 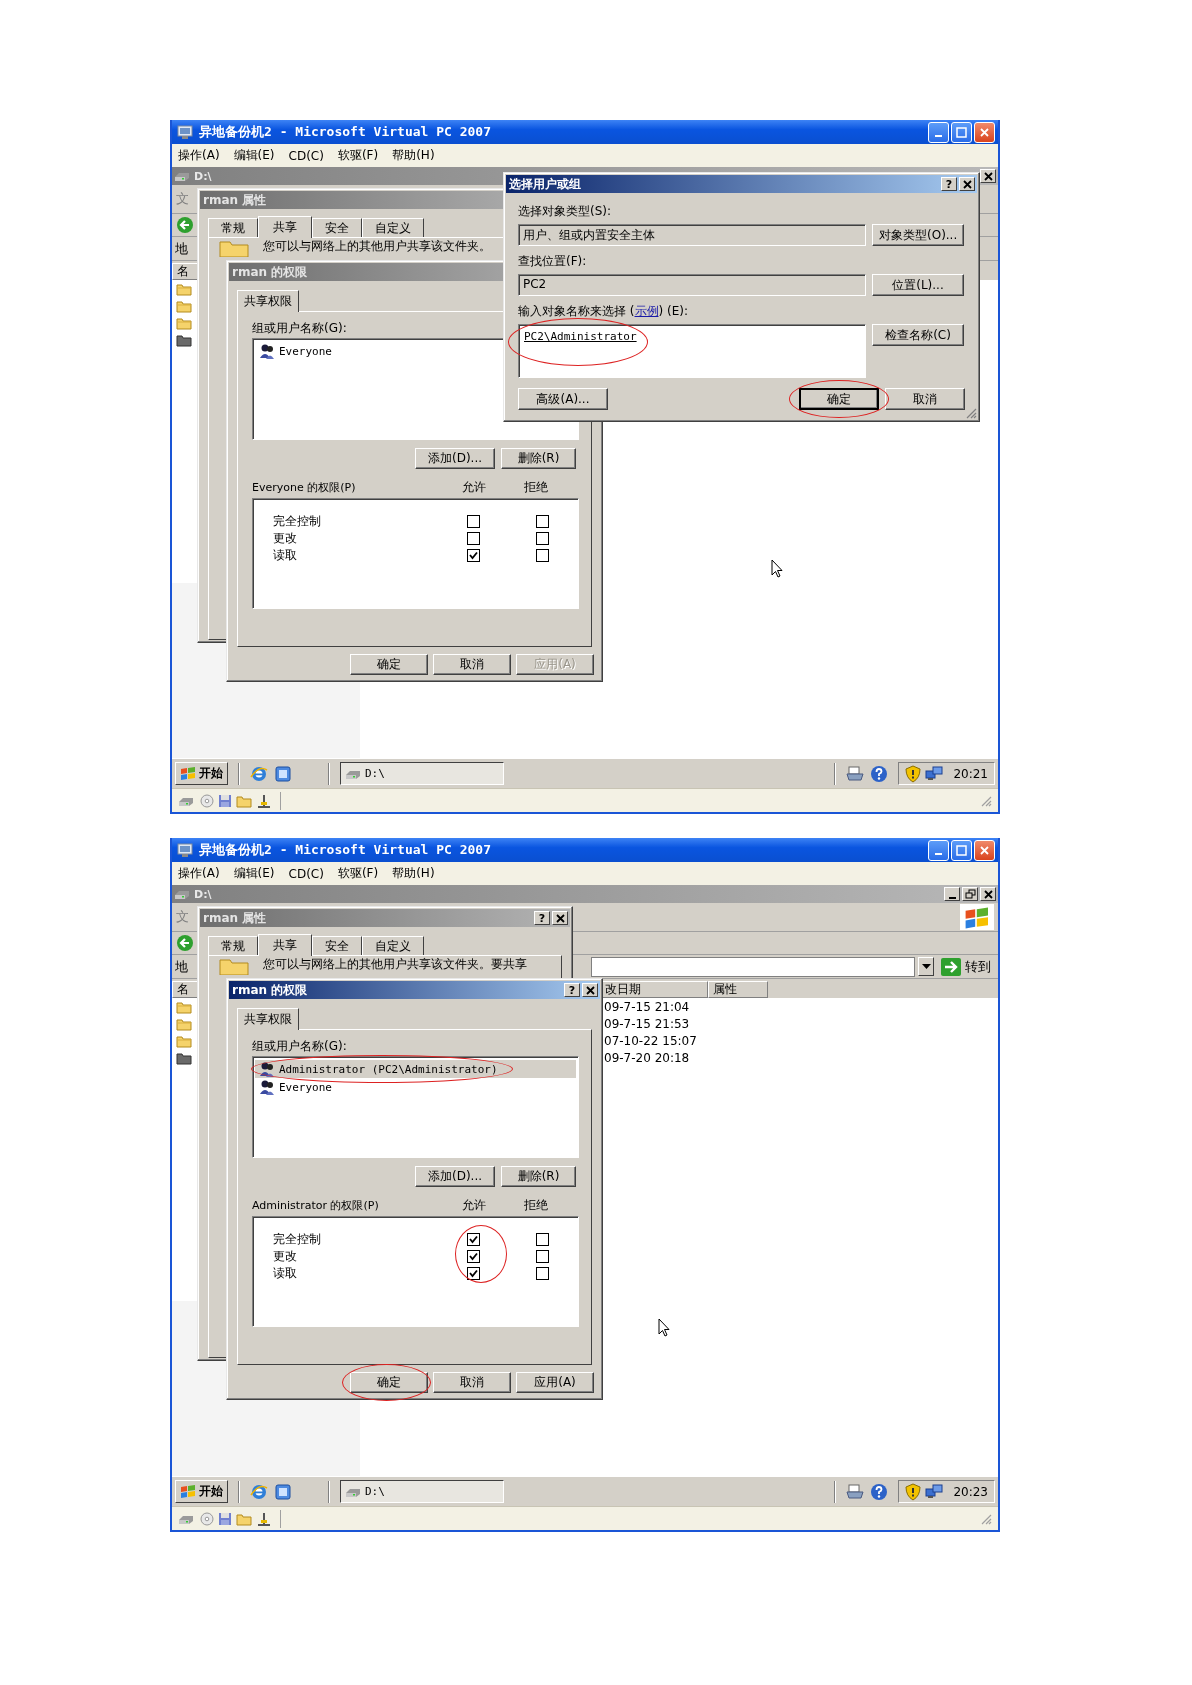 I want to click on table-cell: 07-10-22 15:07, so click(x=650, y=1040).